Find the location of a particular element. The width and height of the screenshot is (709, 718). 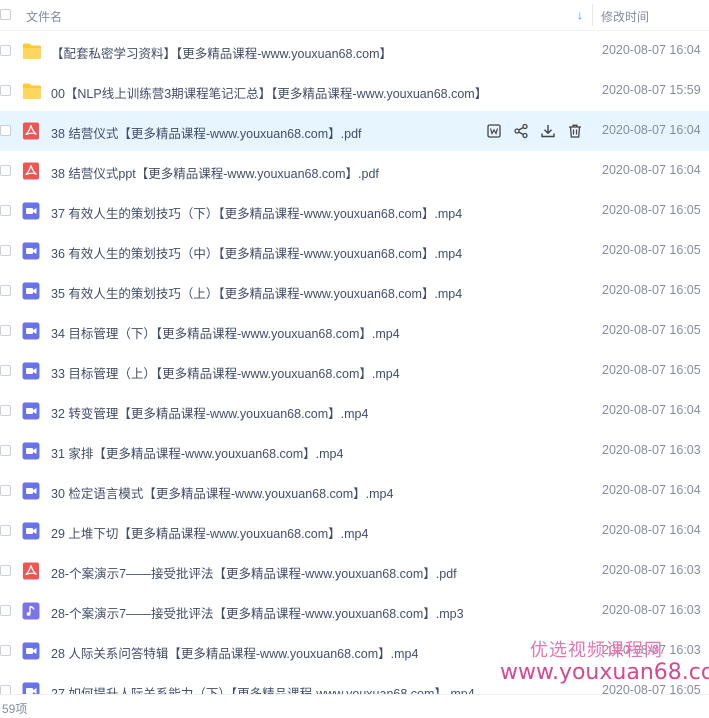

download-icon is located at coordinates (548, 131).